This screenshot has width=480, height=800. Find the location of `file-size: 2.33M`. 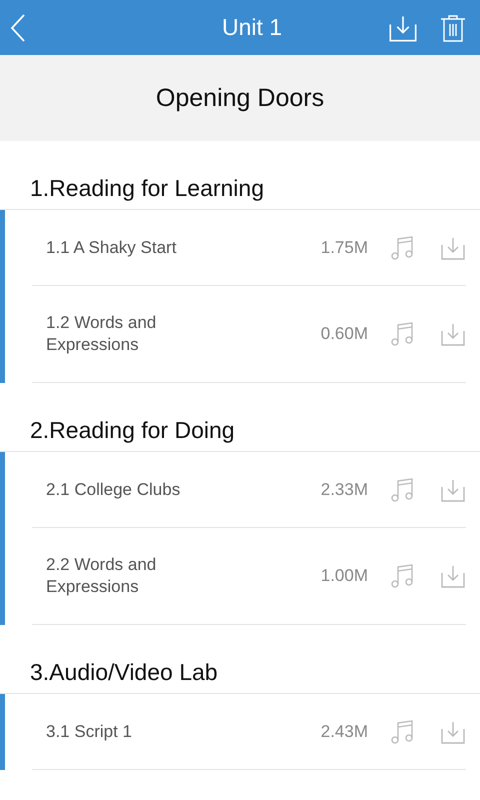

file-size: 2.33M is located at coordinates (344, 490).